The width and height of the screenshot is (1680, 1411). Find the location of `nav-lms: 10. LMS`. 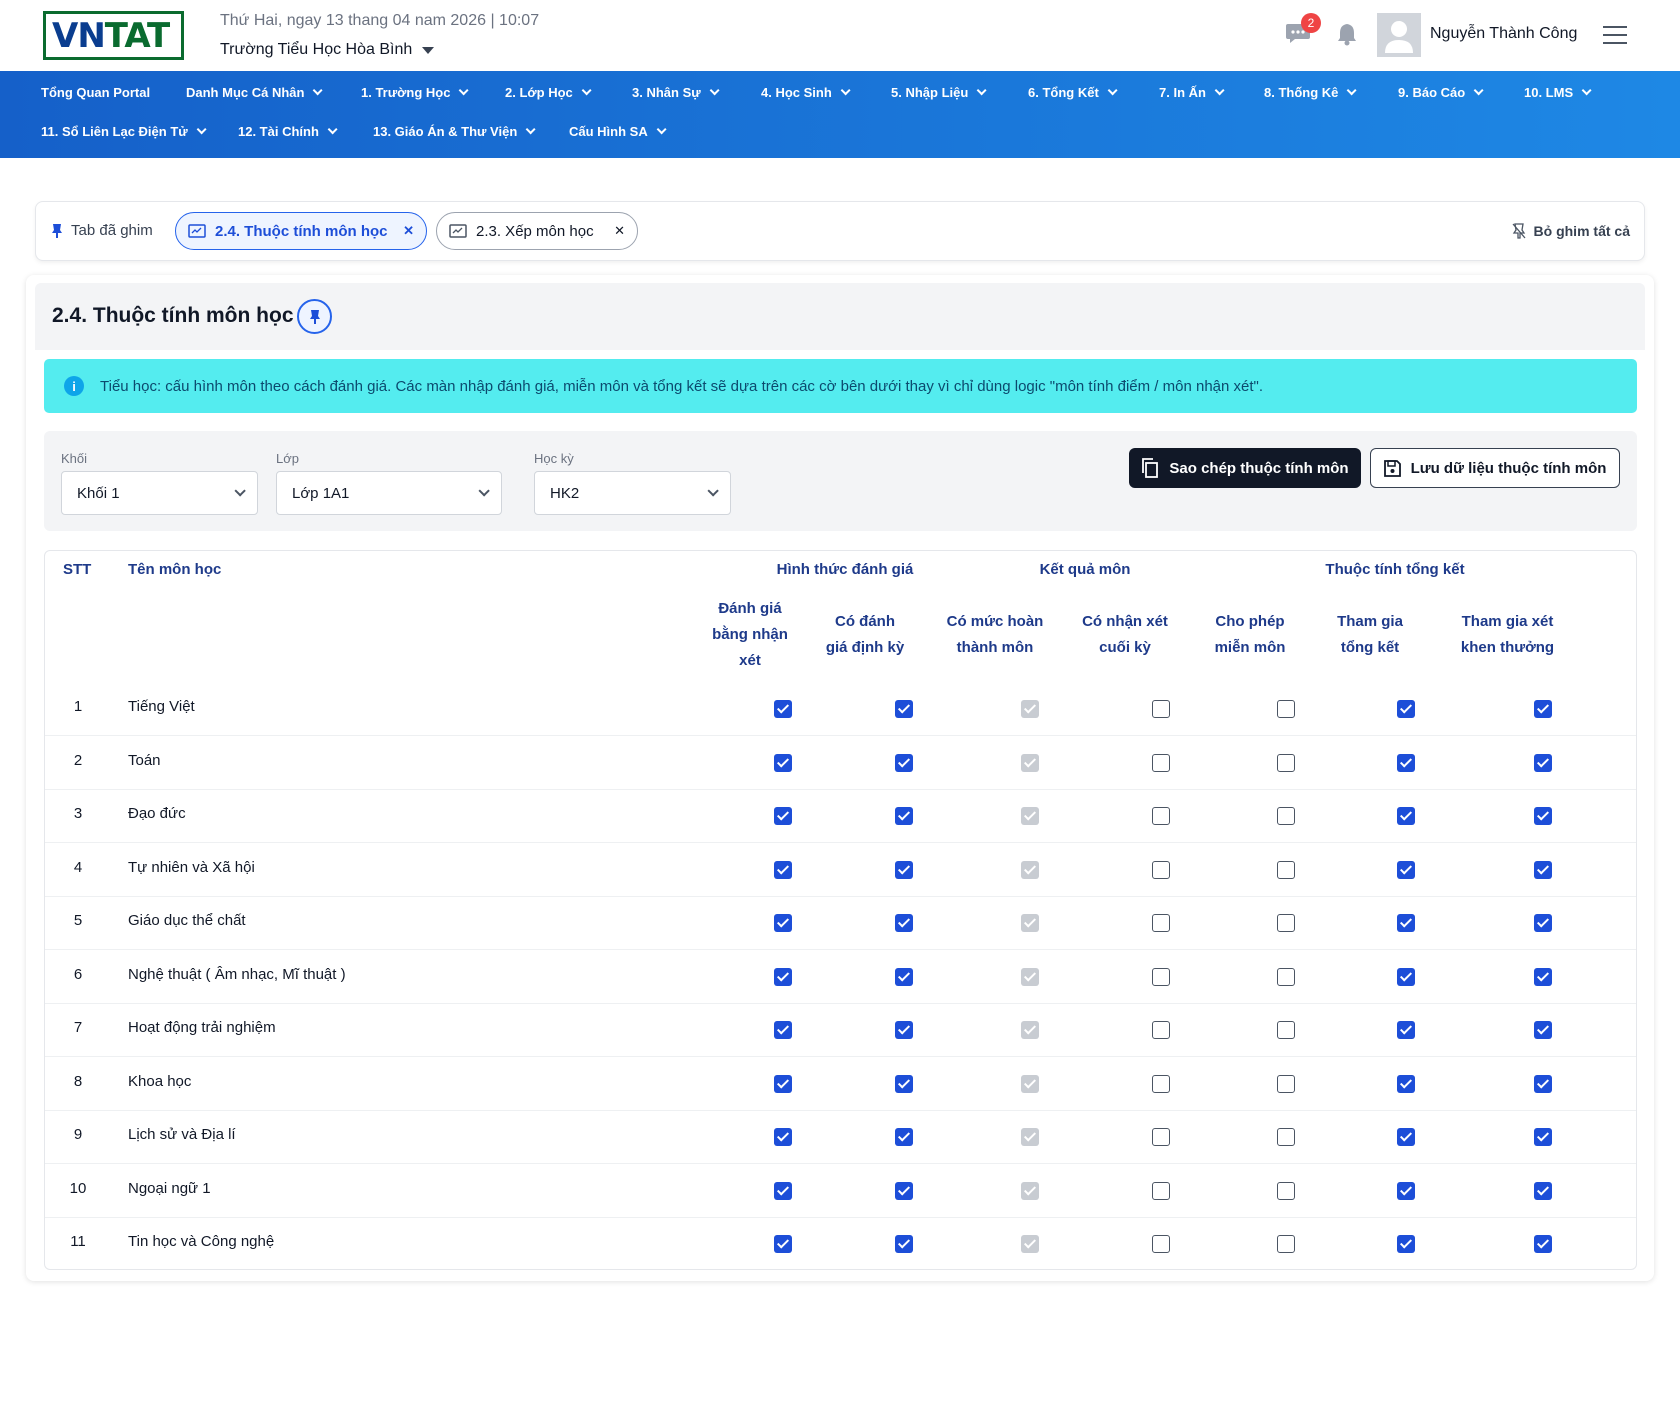

nav-lms: 10. LMS is located at coordinates (1558, 92).